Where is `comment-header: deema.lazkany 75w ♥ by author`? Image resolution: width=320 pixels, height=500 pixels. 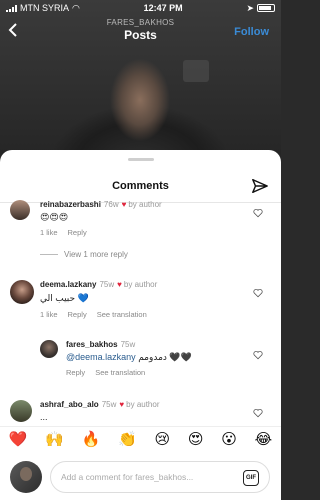
comment-header: deema.lazkany 75w ♥ by author is located at coordinates (98, 284).